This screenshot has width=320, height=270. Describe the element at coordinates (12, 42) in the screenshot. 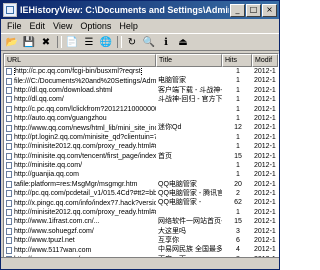

I see `folder-open-icon: 📂` at that location.